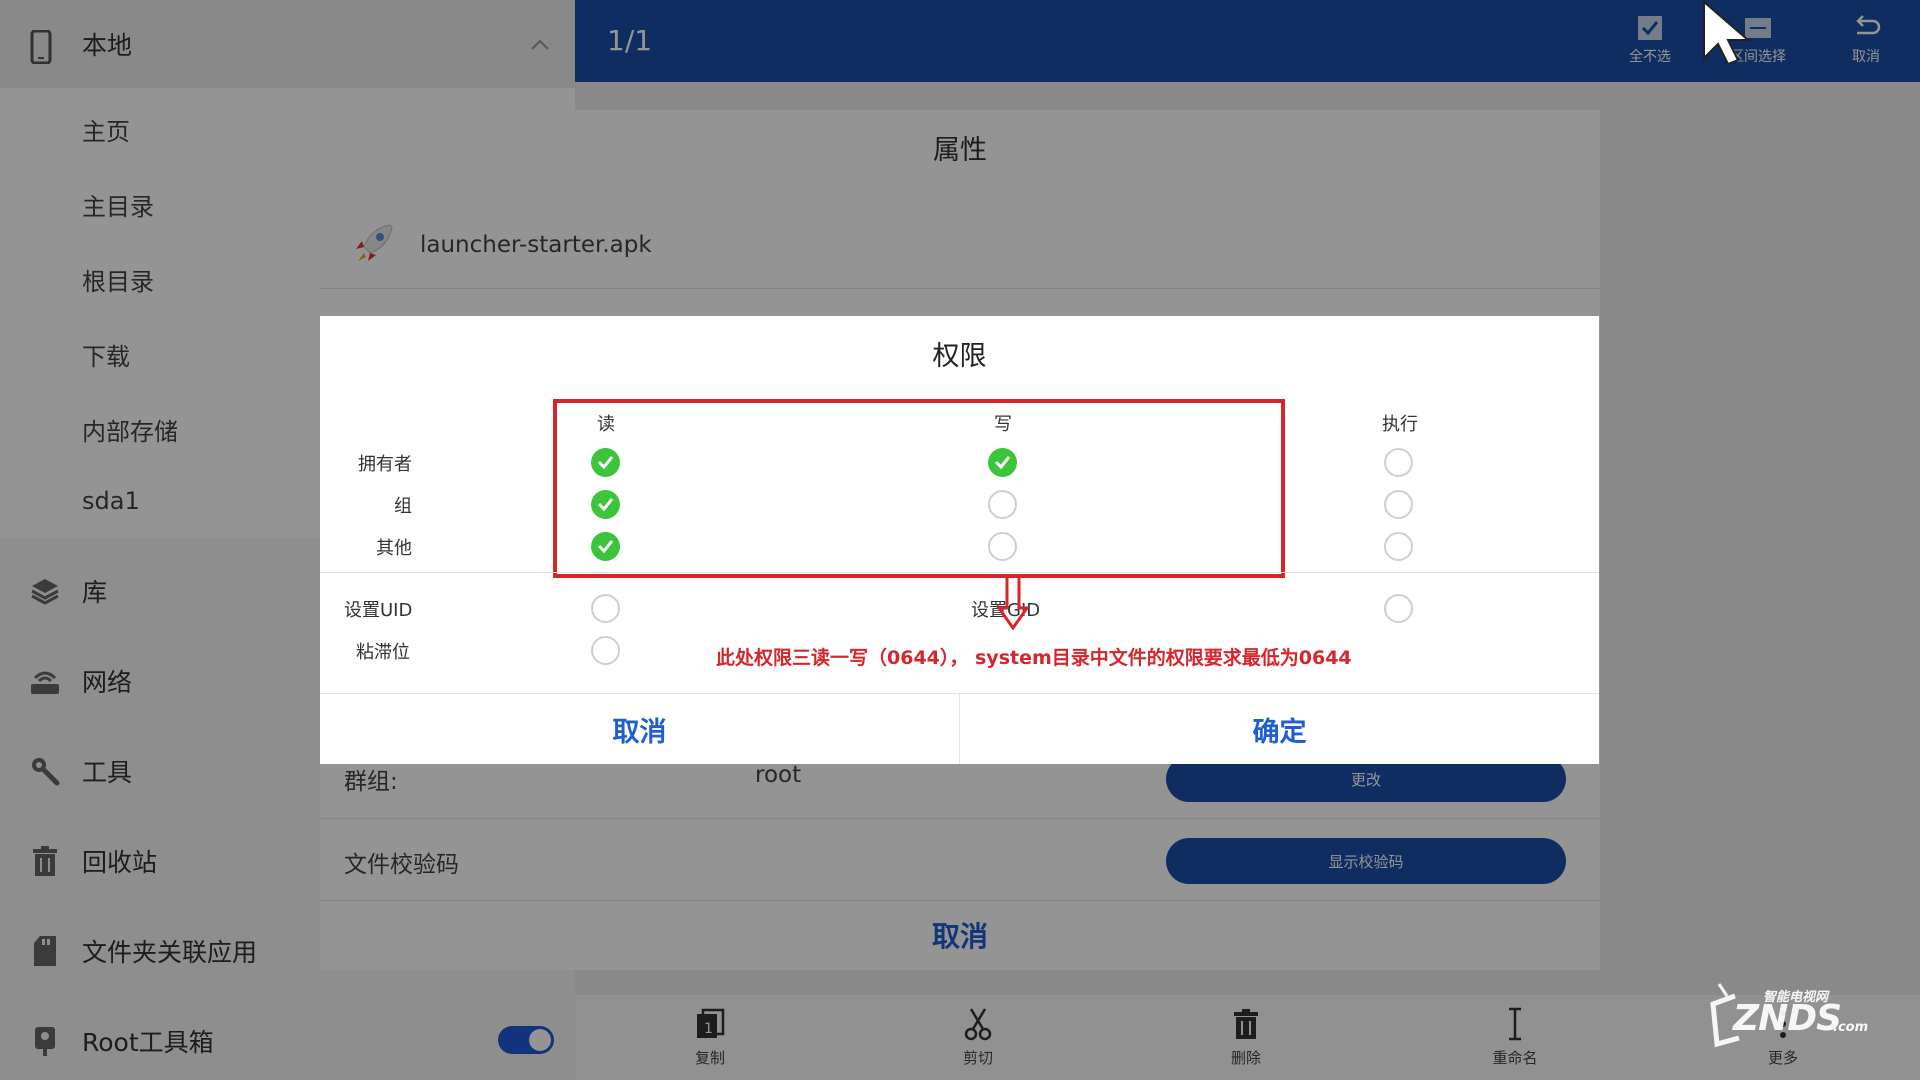 The width and height of the screenshot is (1920, 1080). What do you see at coordinates (403, 506) in the screenshot?
I see `row-group: 组` at bounding box center [403, 506].